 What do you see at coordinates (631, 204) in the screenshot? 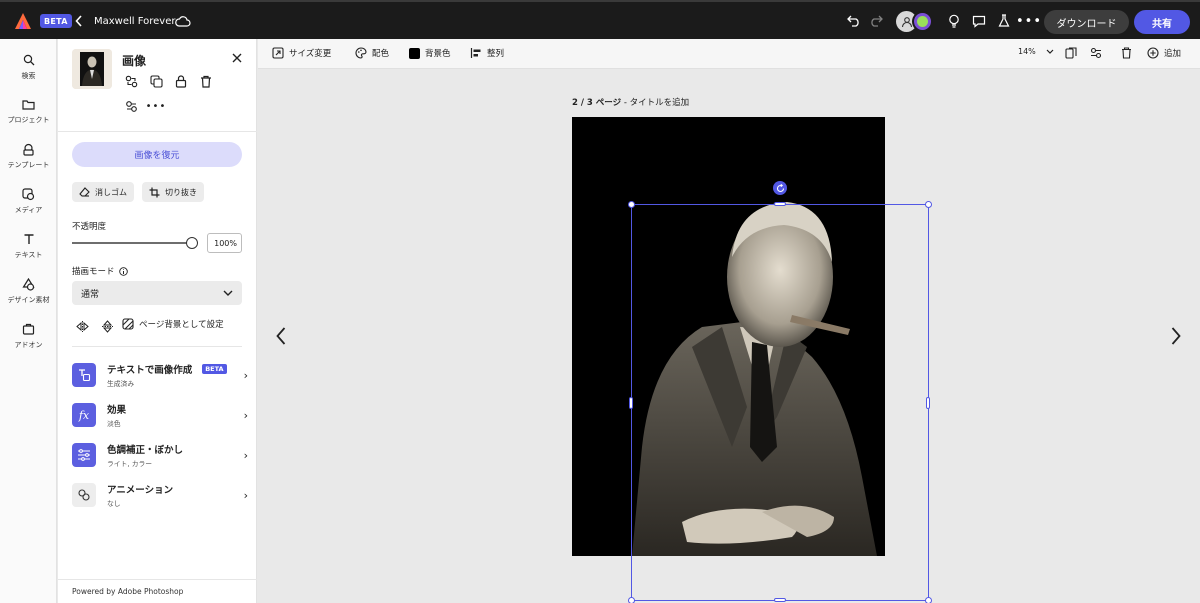
I see `resize-handle-top-left` at bounding box center [631, 204].